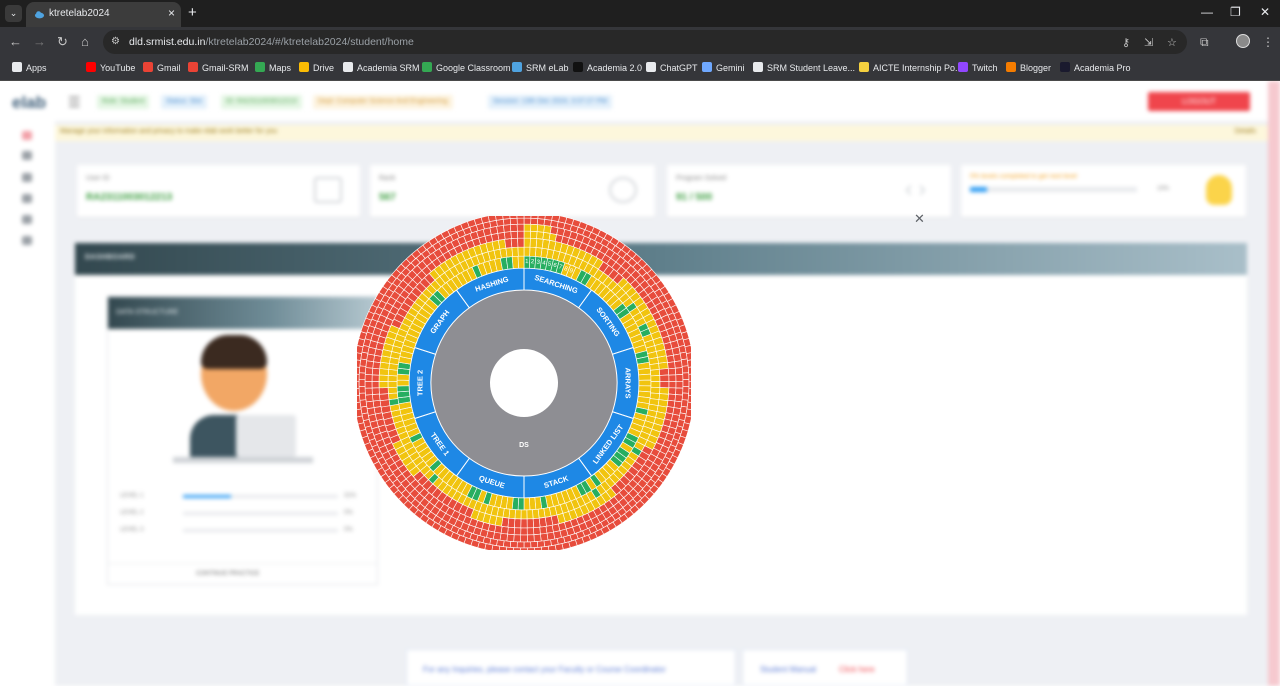 Image resolution: width=1280 pixels, height=686 pixels. What do you see at coordinates (27, 155) in the screenshot?
I see `sidebar-user-icon` at bounding box center [27, 155].